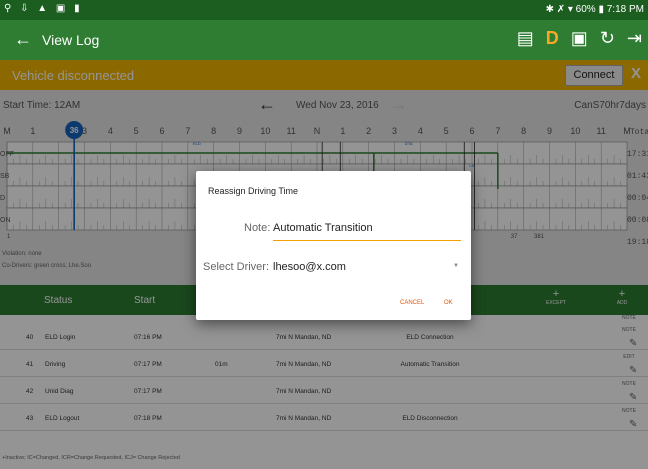  I want to click on page-title: View Log, so click(71, 40).